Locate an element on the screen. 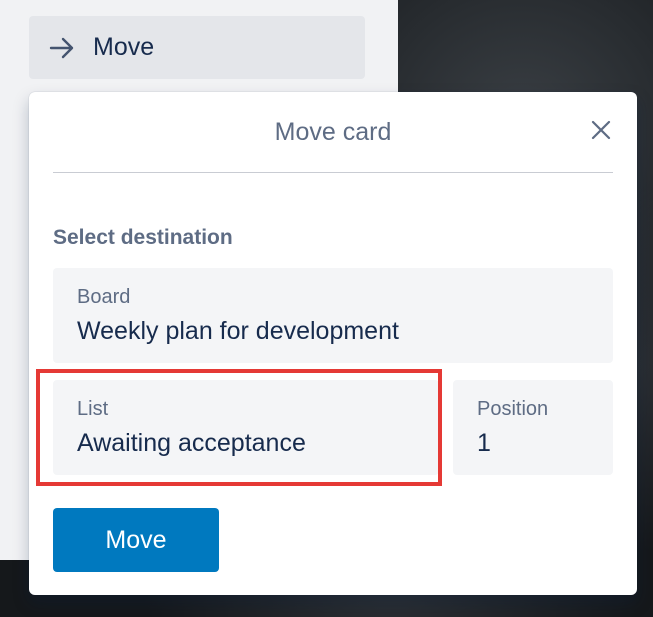  arrow-right-icon is located at coordinates (64, 48).